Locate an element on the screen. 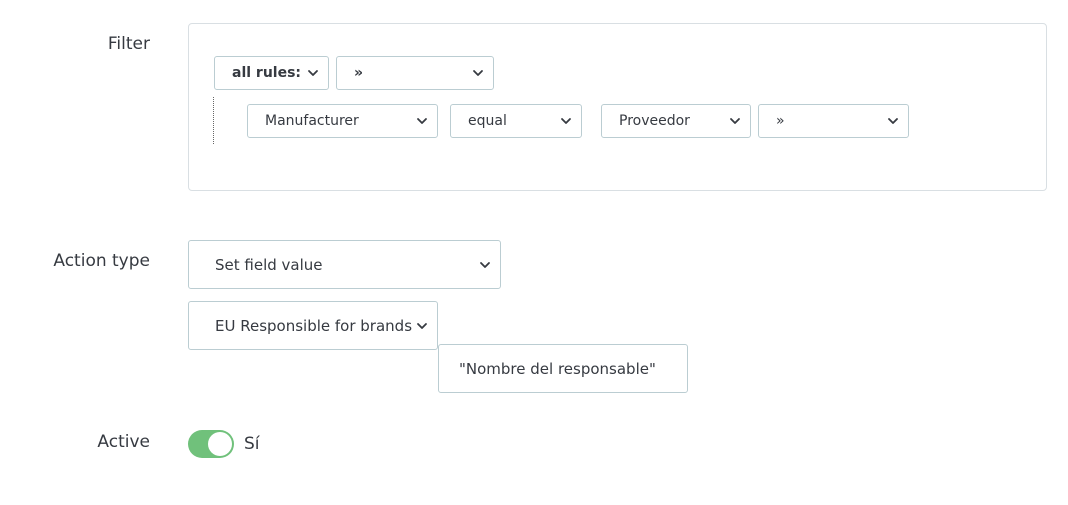 This screenshot has width=1068, height=505. filter-label: Filter is located at coordinates (128, 44).